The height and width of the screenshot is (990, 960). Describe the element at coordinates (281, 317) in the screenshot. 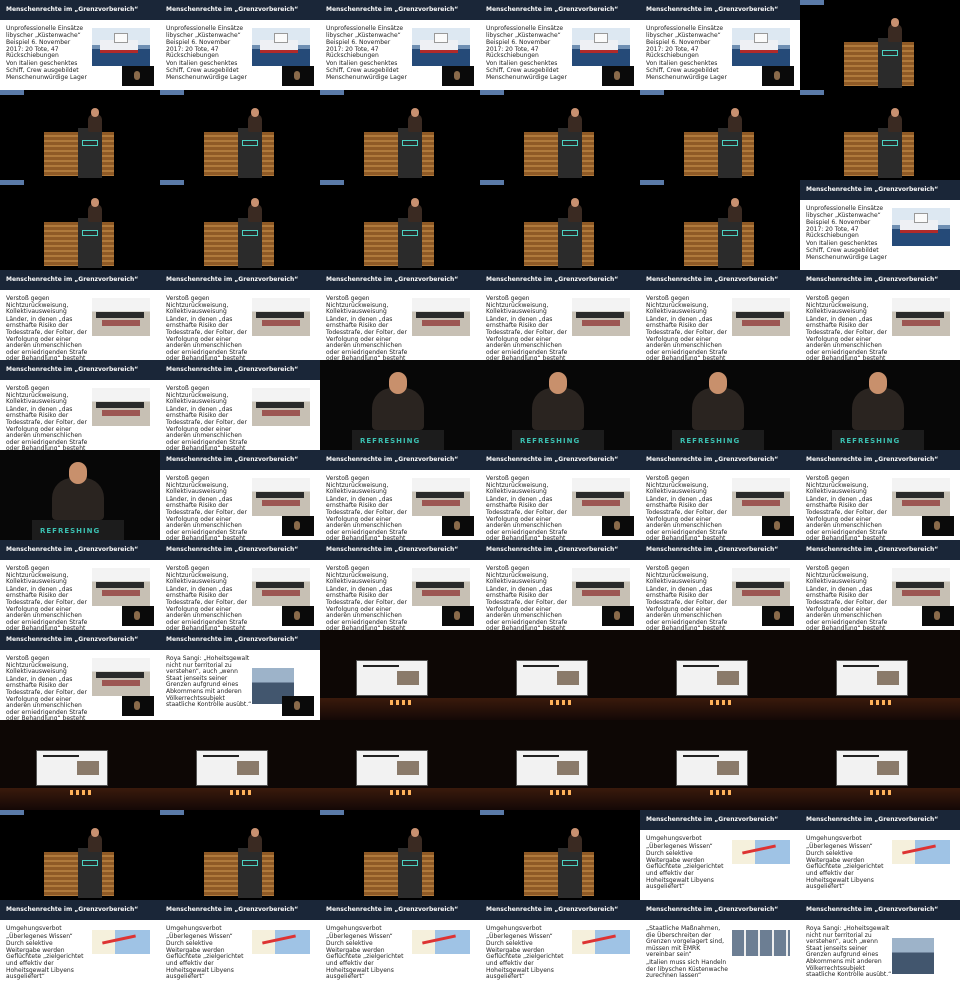

I see `wreck-image` at that location.